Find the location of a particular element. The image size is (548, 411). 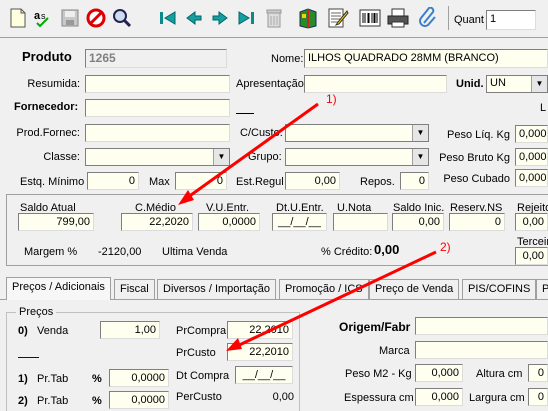

annotation-2: 2) is located at coordinates (445, 247).